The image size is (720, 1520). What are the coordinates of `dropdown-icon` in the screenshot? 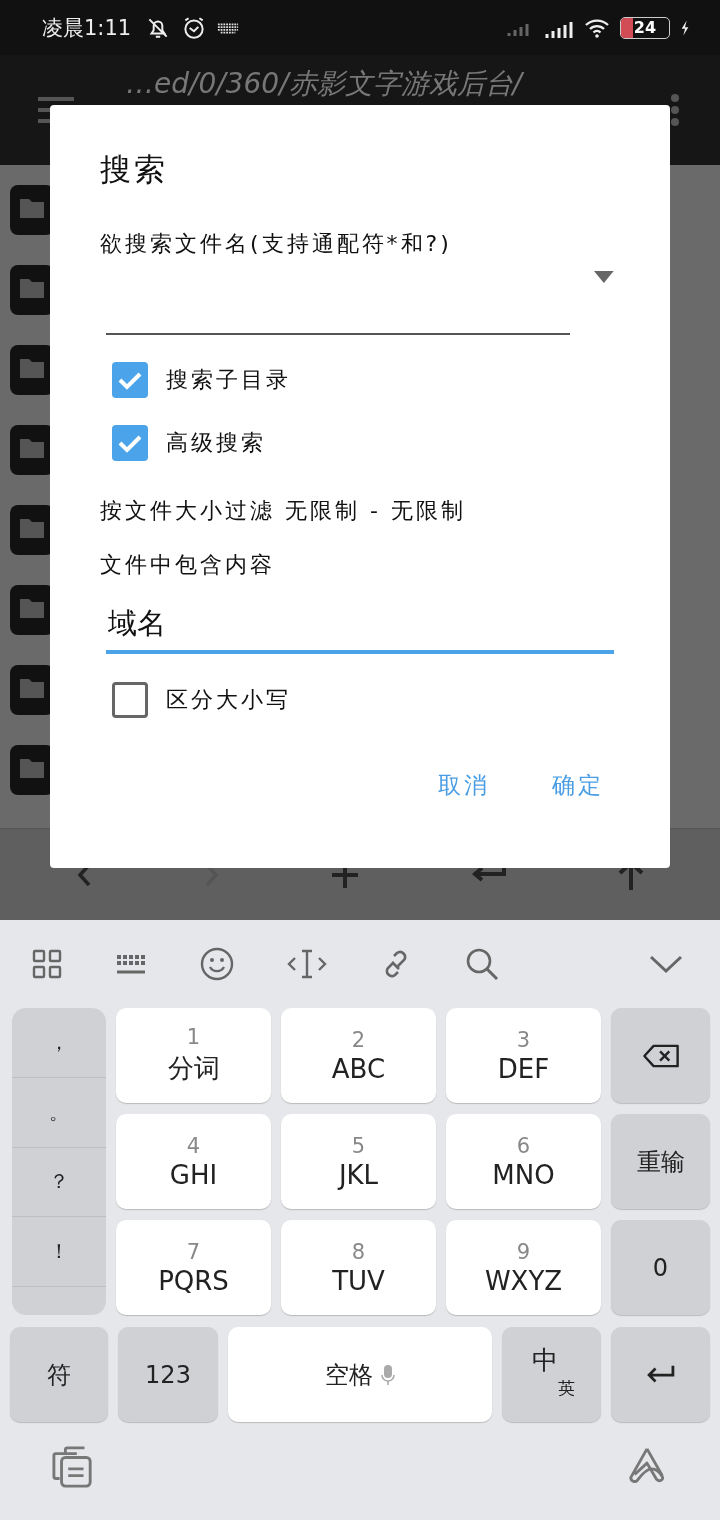 It's located at (604, 277).